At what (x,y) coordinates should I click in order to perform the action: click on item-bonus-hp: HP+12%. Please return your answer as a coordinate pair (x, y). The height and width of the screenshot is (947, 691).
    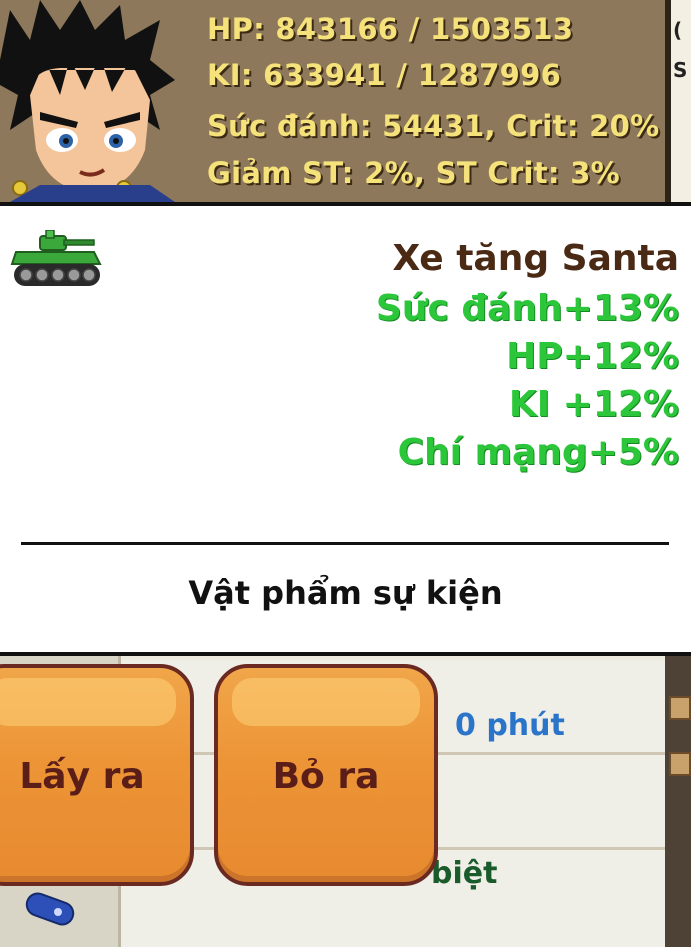
    Looking at the image, I should click on (592, 356).